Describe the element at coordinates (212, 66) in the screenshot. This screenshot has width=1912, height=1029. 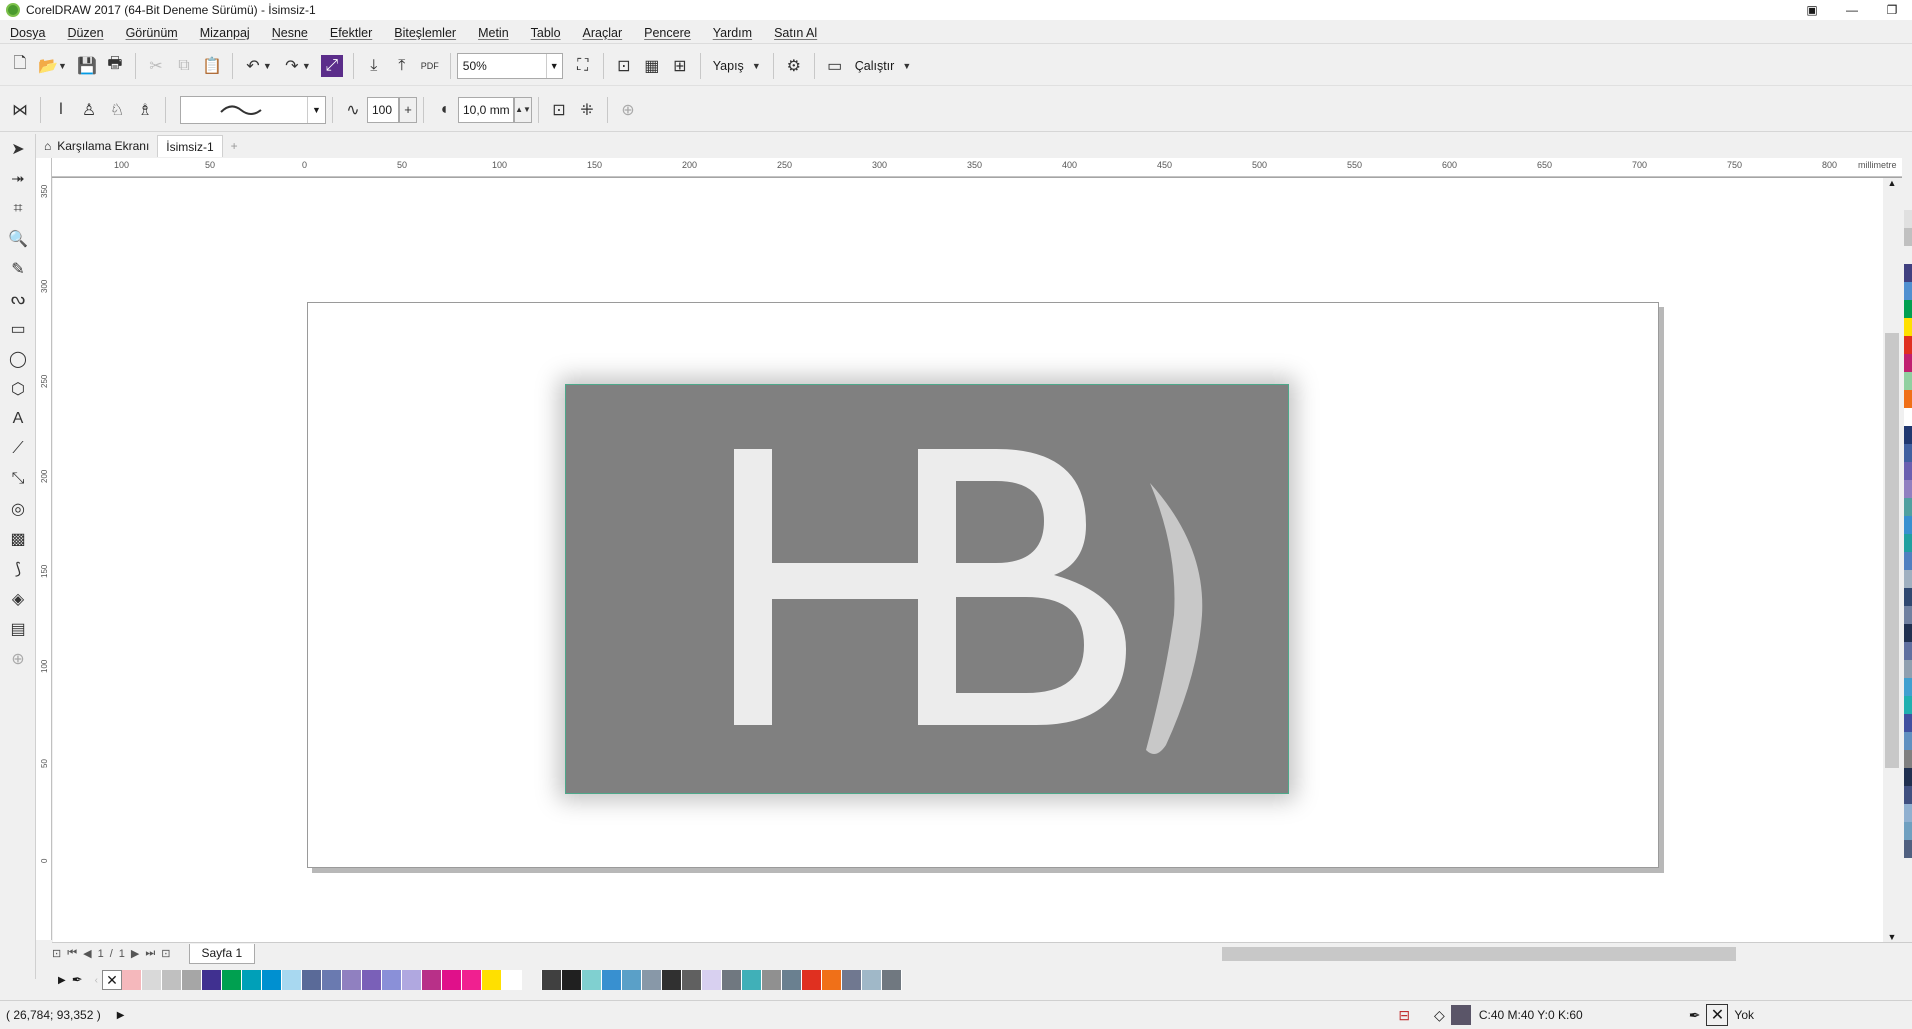
I see `paste-icon: 📋` at that location.